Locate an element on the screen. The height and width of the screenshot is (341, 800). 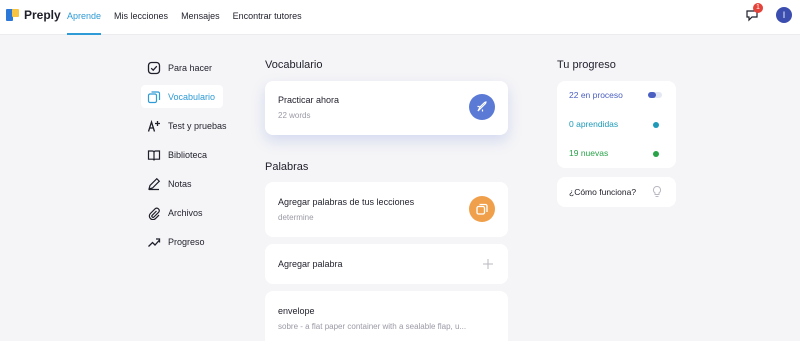
new-count: 19 nuevas is located at coordinates (588, 153).